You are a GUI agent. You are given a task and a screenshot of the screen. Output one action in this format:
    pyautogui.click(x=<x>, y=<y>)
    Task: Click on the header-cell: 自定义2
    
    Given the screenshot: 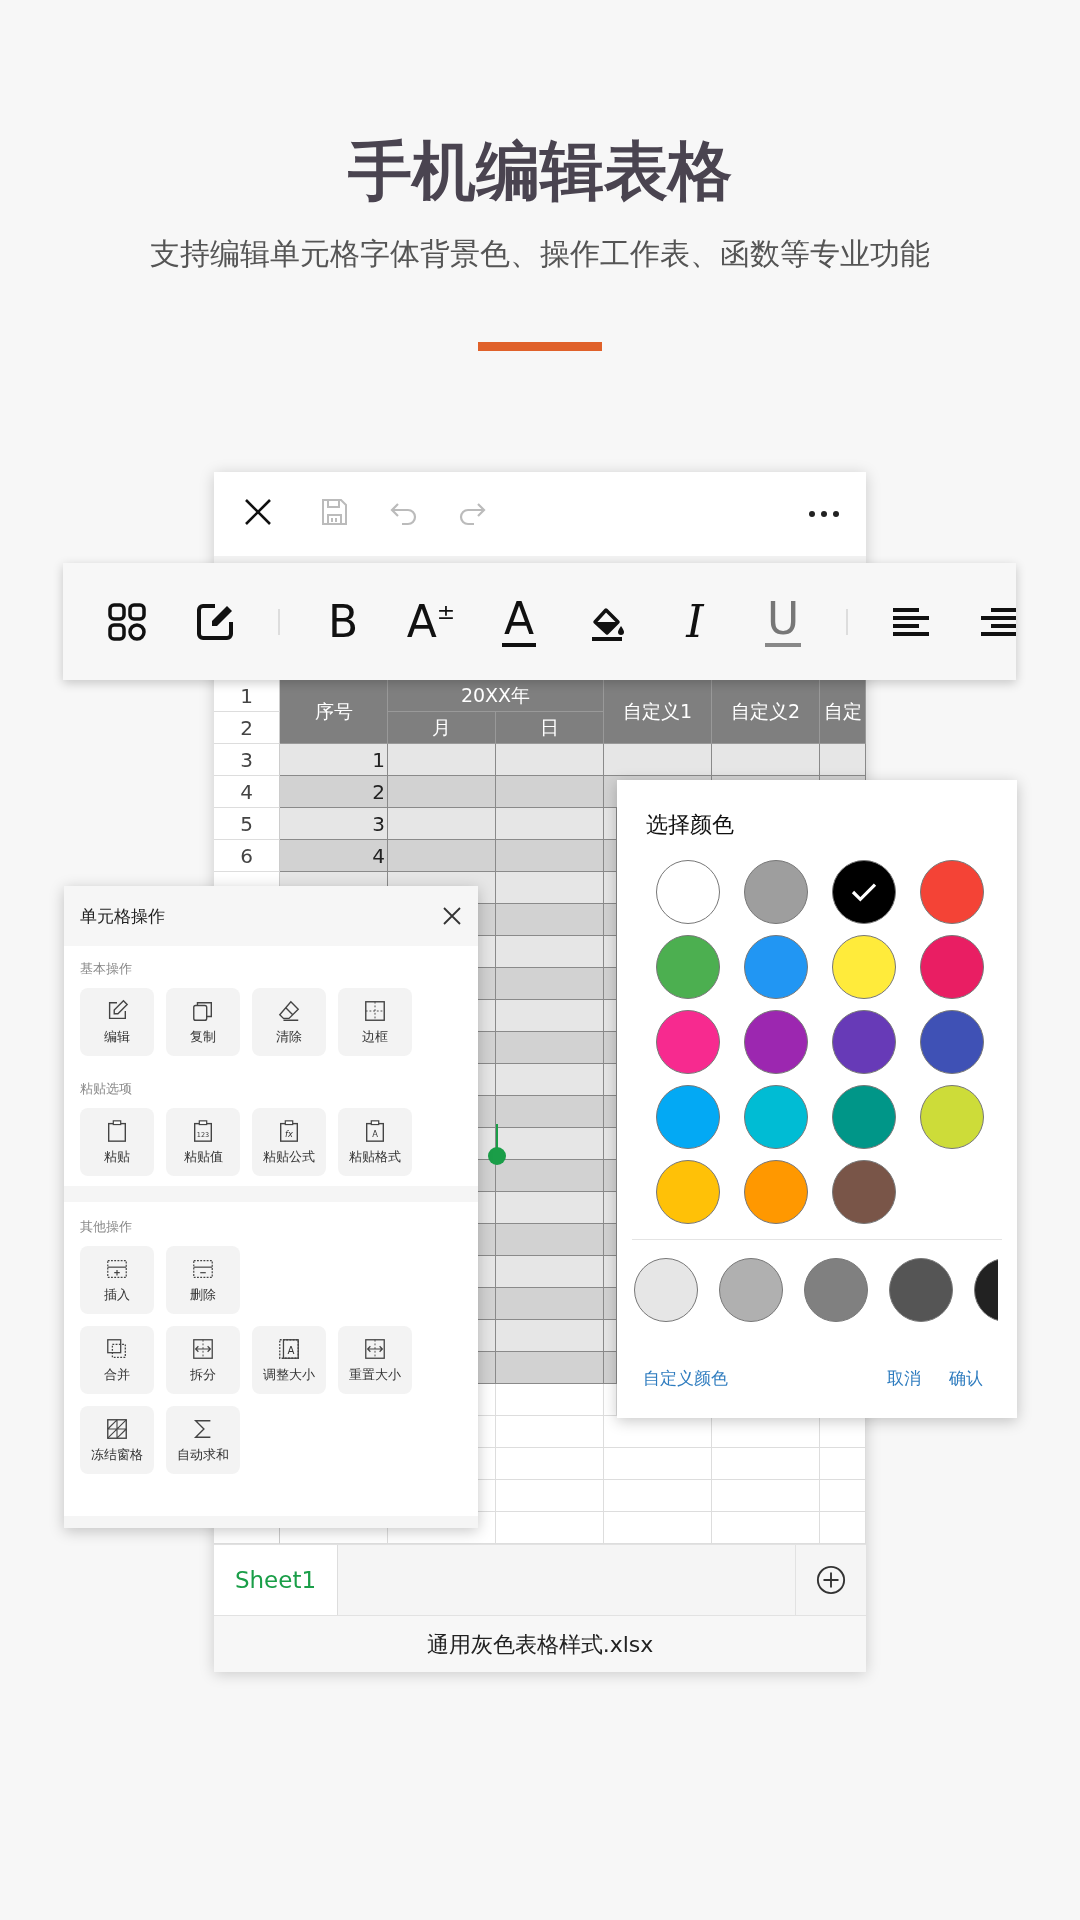 What is the action you would take?
    pyautogui.click(x=766, y=712)
    